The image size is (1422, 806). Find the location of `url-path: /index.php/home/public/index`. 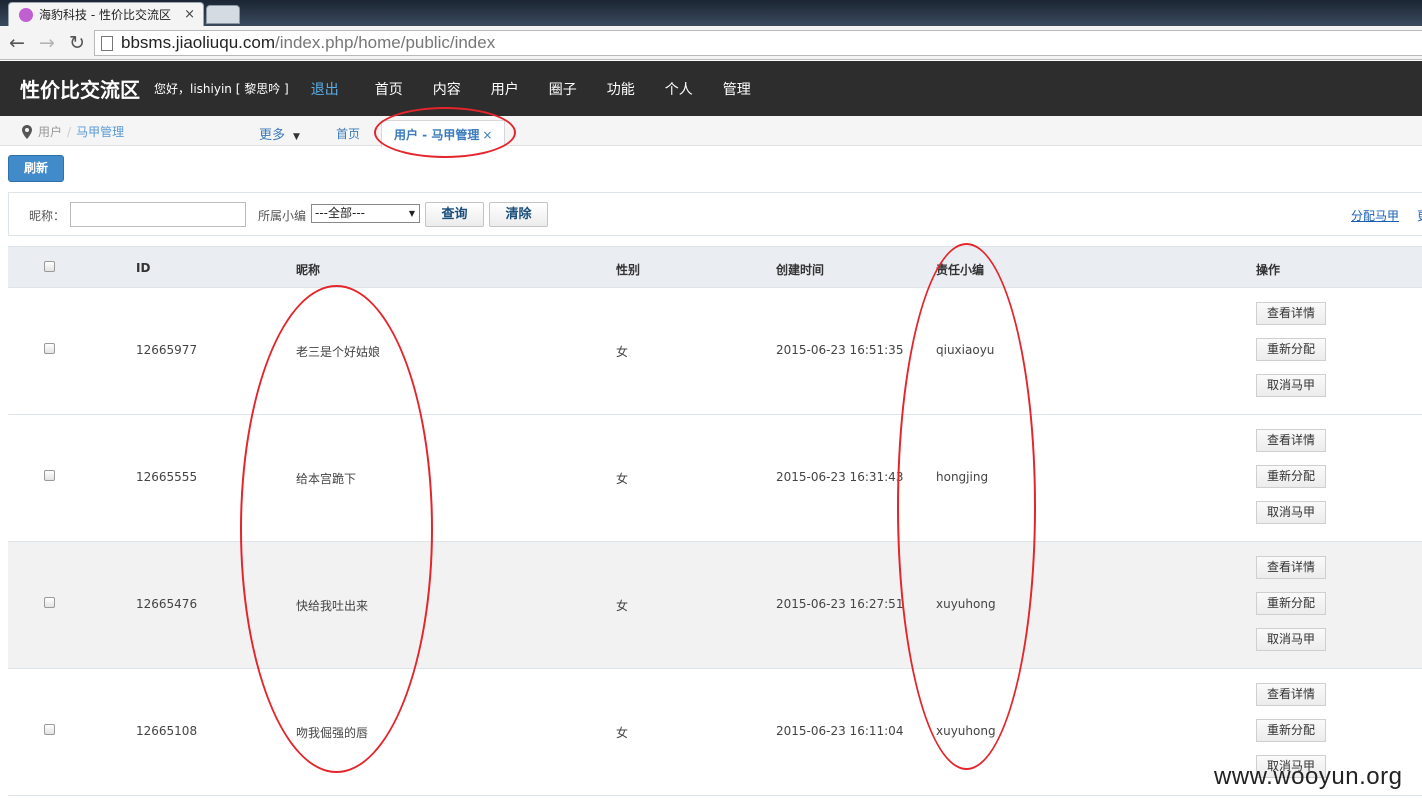

url-path: /index.php/home/public/index is located at coordinates (385, 42).